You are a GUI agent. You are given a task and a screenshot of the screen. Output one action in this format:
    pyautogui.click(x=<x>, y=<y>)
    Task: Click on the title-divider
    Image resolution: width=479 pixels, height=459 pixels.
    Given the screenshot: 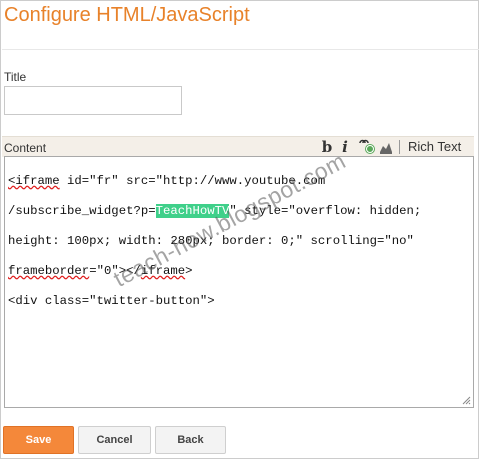 What is the action you would take?
    pyautogui.click(x=240, y=49)
    